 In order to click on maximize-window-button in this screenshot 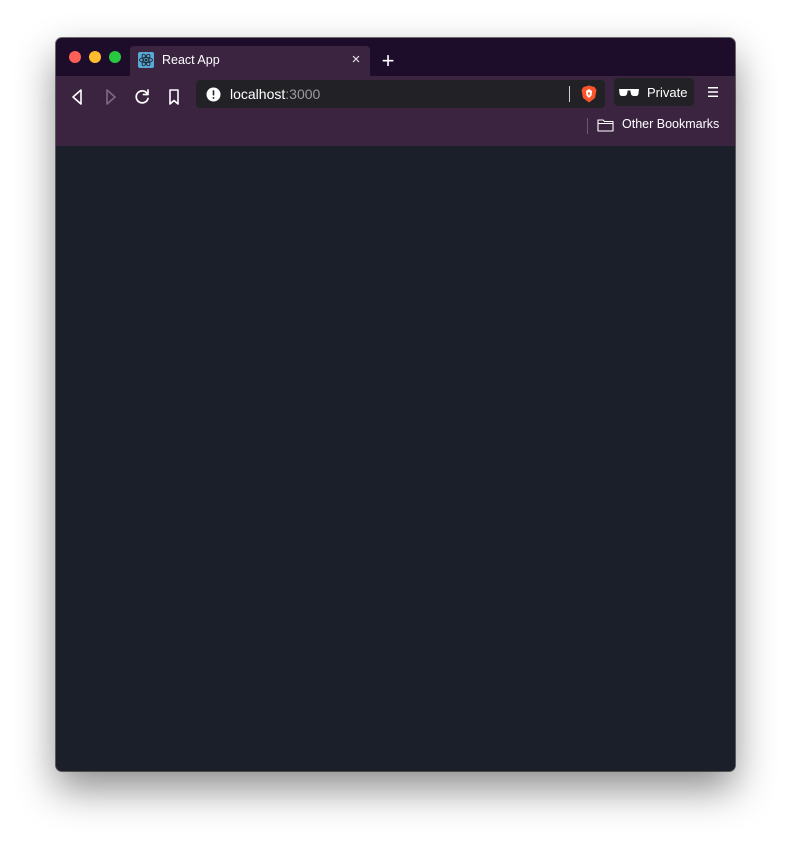, I will do `click(115, 57)`.